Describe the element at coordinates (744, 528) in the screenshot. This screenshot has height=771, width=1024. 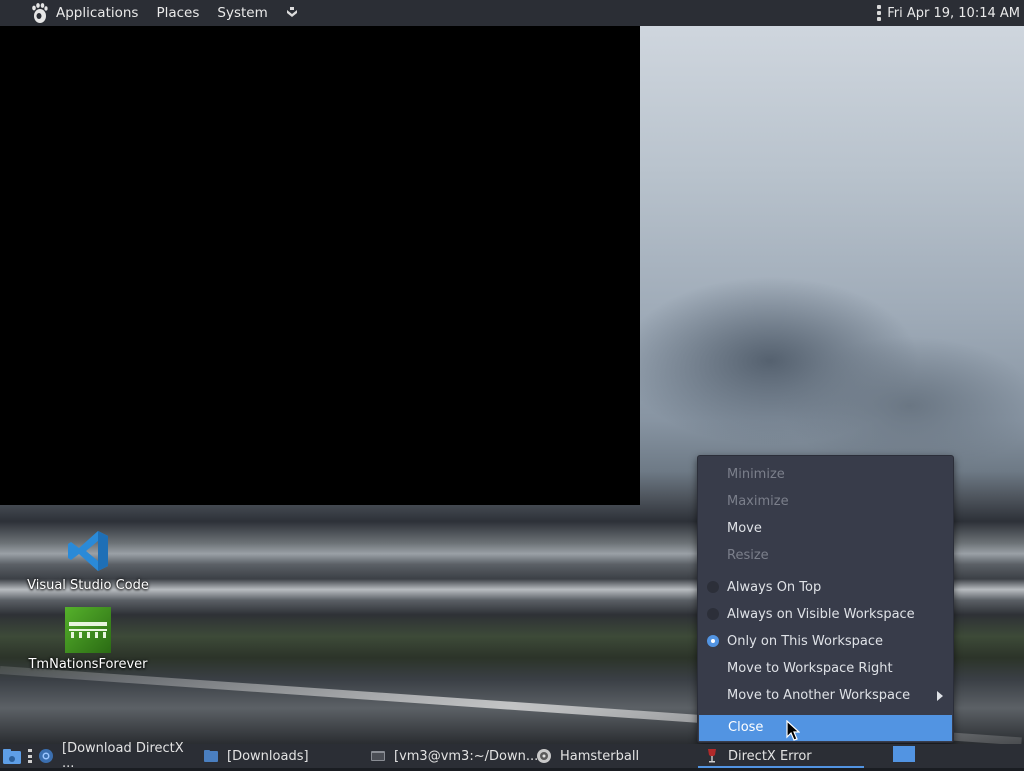
I see `menu-item-label: Move` at that location.